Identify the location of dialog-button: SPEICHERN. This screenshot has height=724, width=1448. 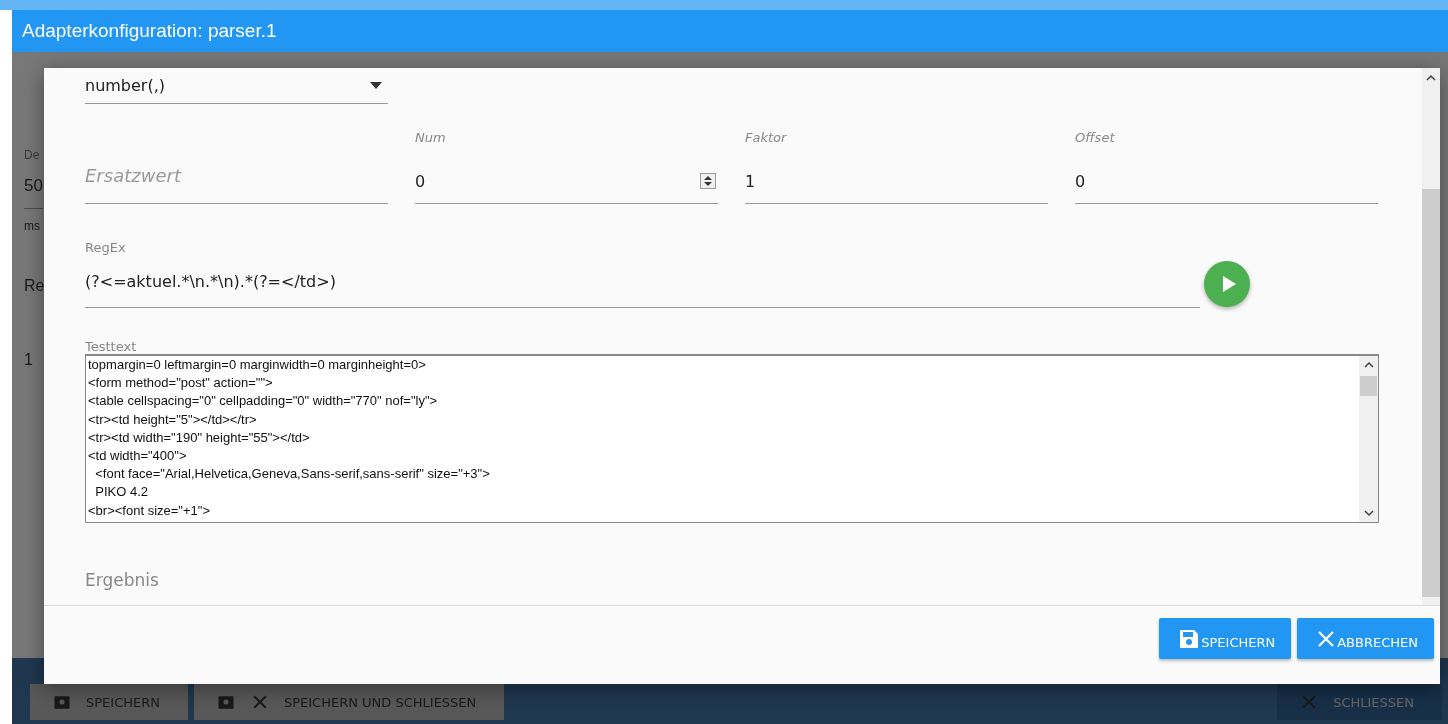
(1225, 638).